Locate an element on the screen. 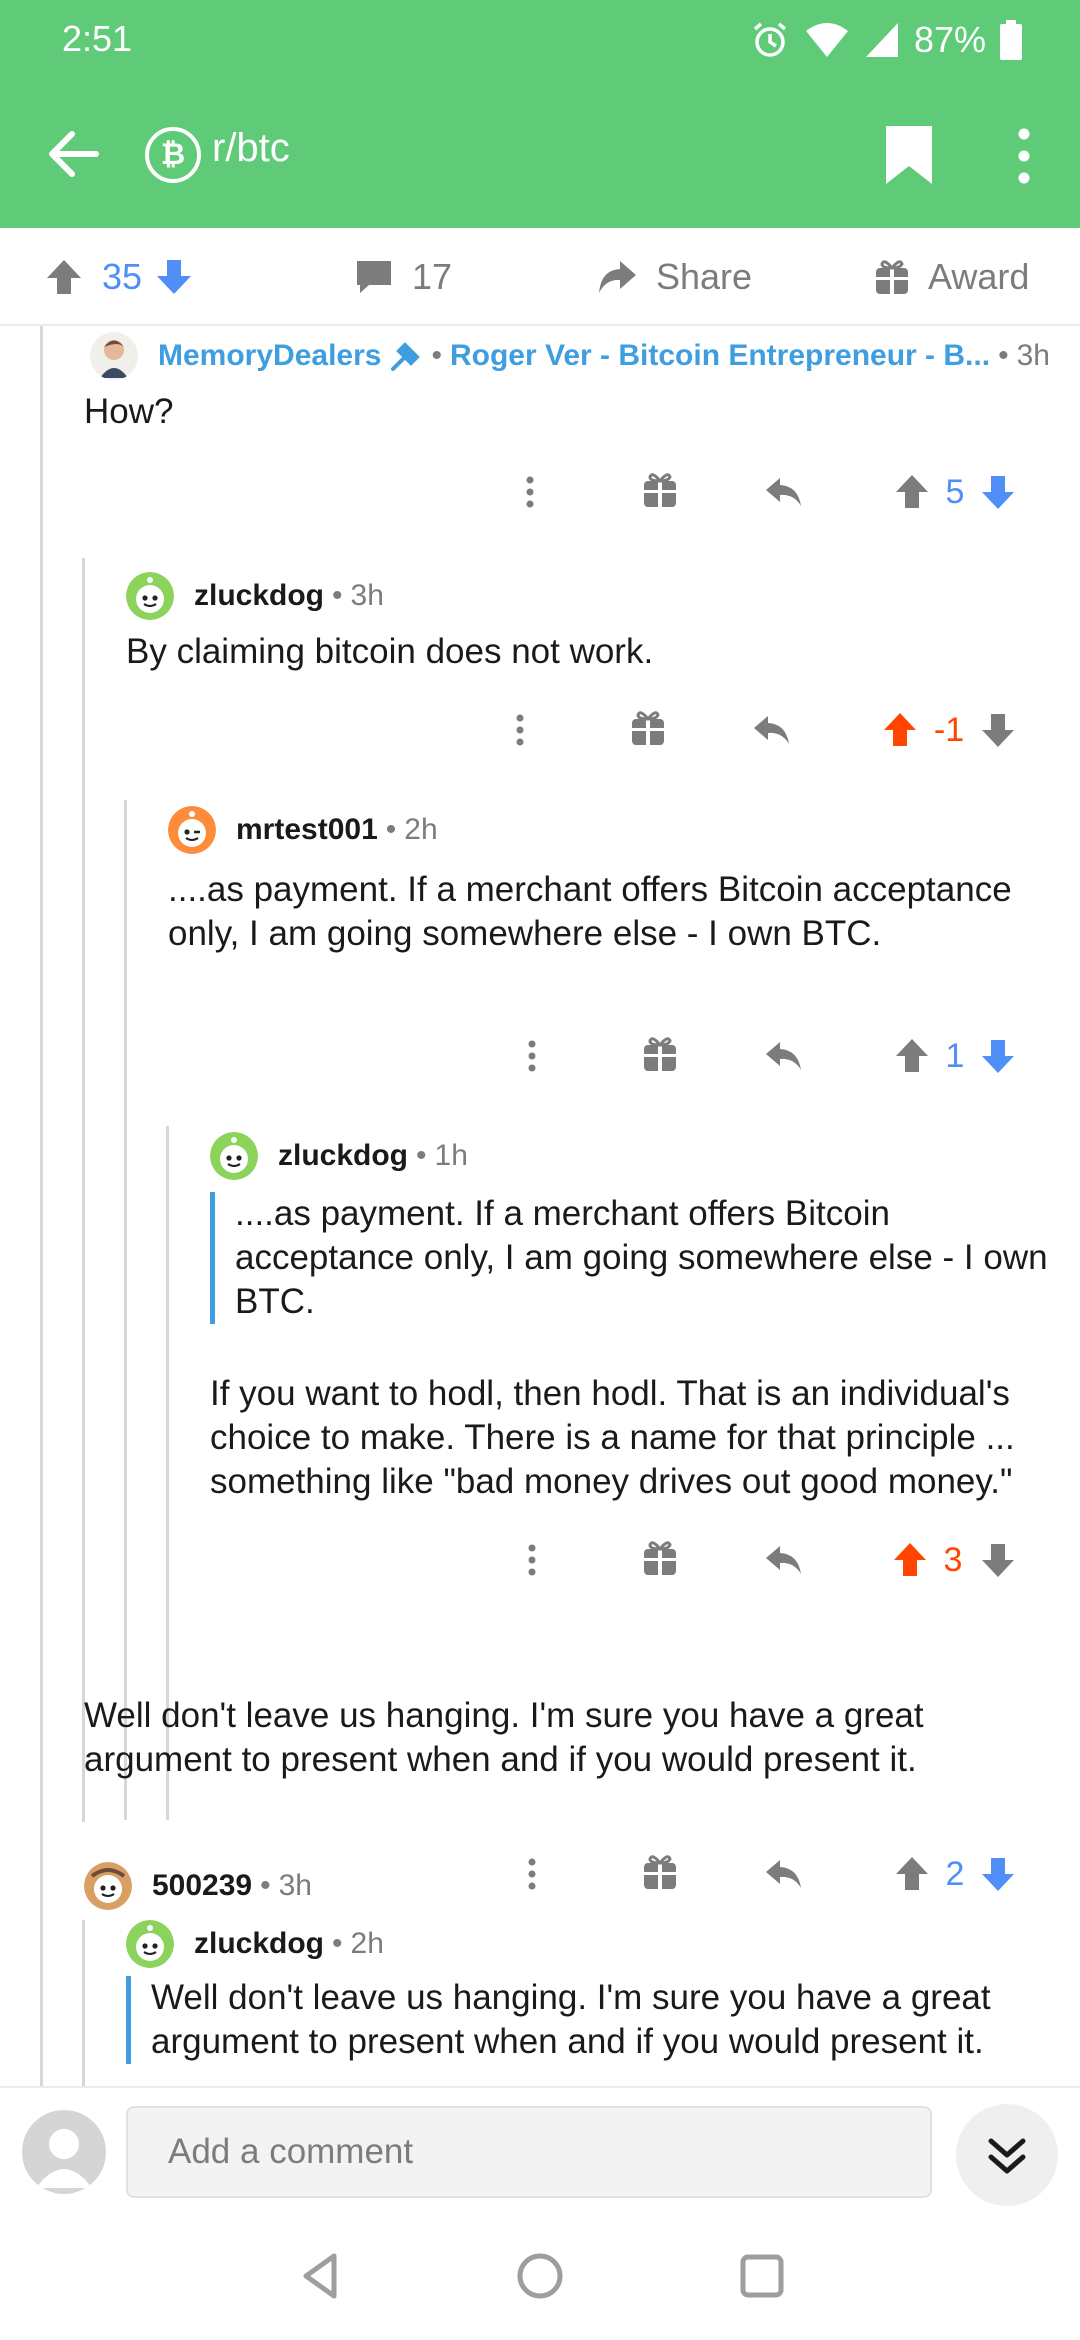 This screenshot has width=1080, height=2340. back-nav-icon is located at coordinates (320, 2276).